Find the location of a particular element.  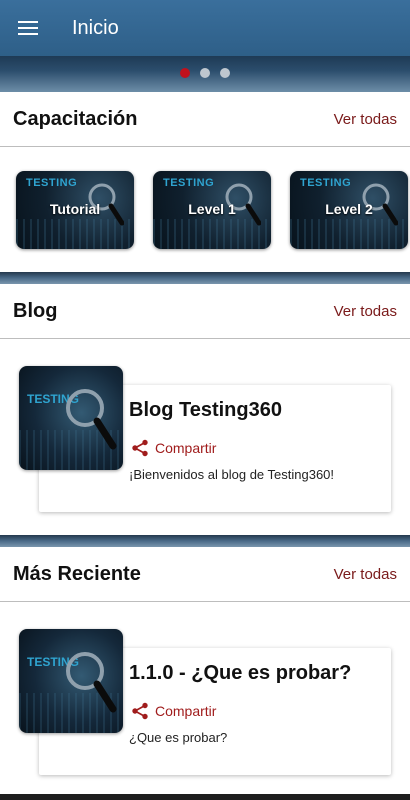

training-item-label: Level 2 is located at coordinates (349, 209).